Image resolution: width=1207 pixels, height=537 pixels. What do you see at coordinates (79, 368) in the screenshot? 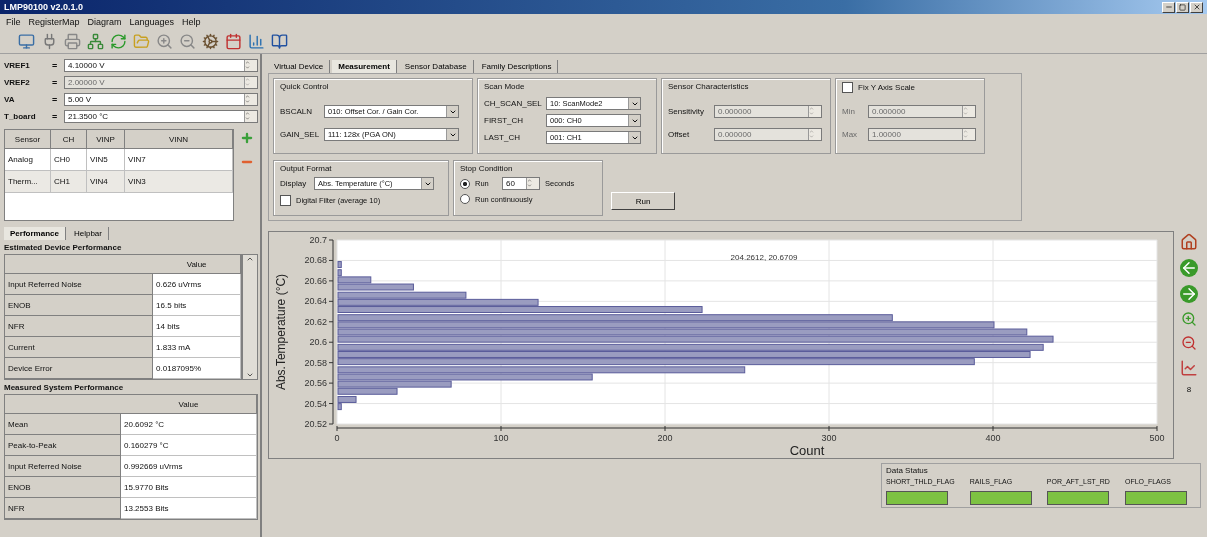
I see `row-header: Device Error` at bounding box center [79, 368].